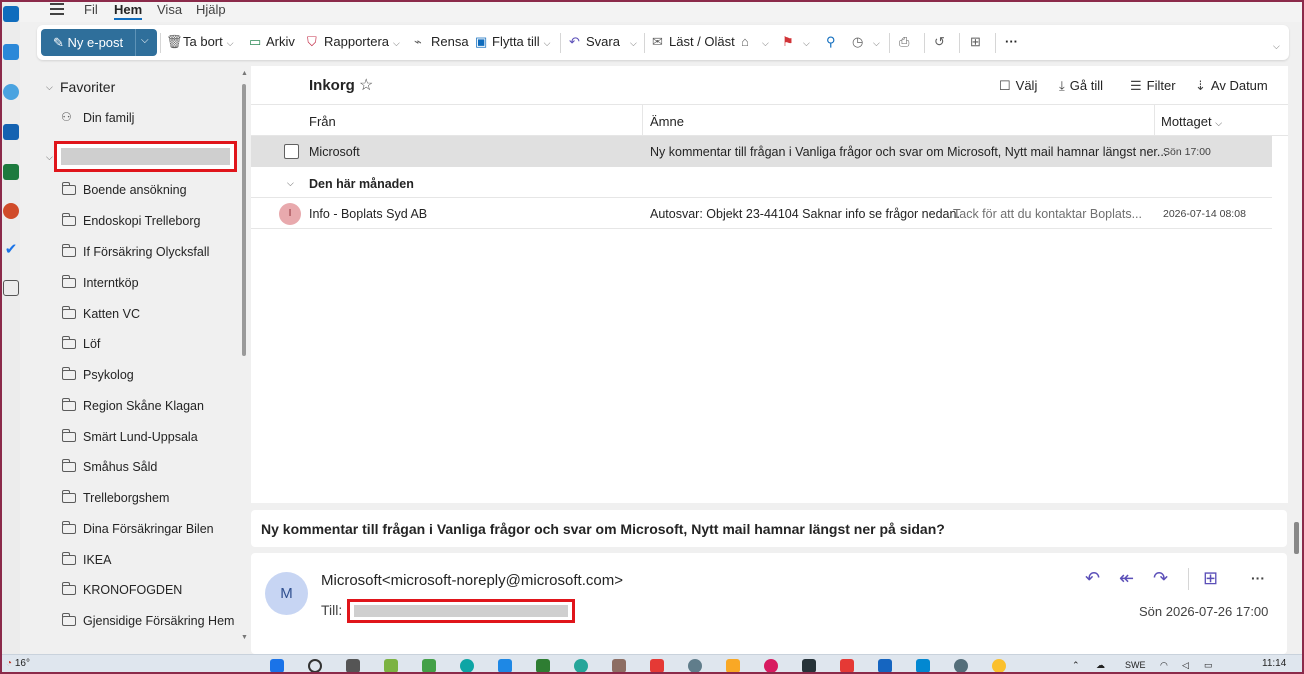  Describe the element at coordinates (1231, 86) in the screenshot. I see `sort-button: ⇣ Av Datum` at that location.